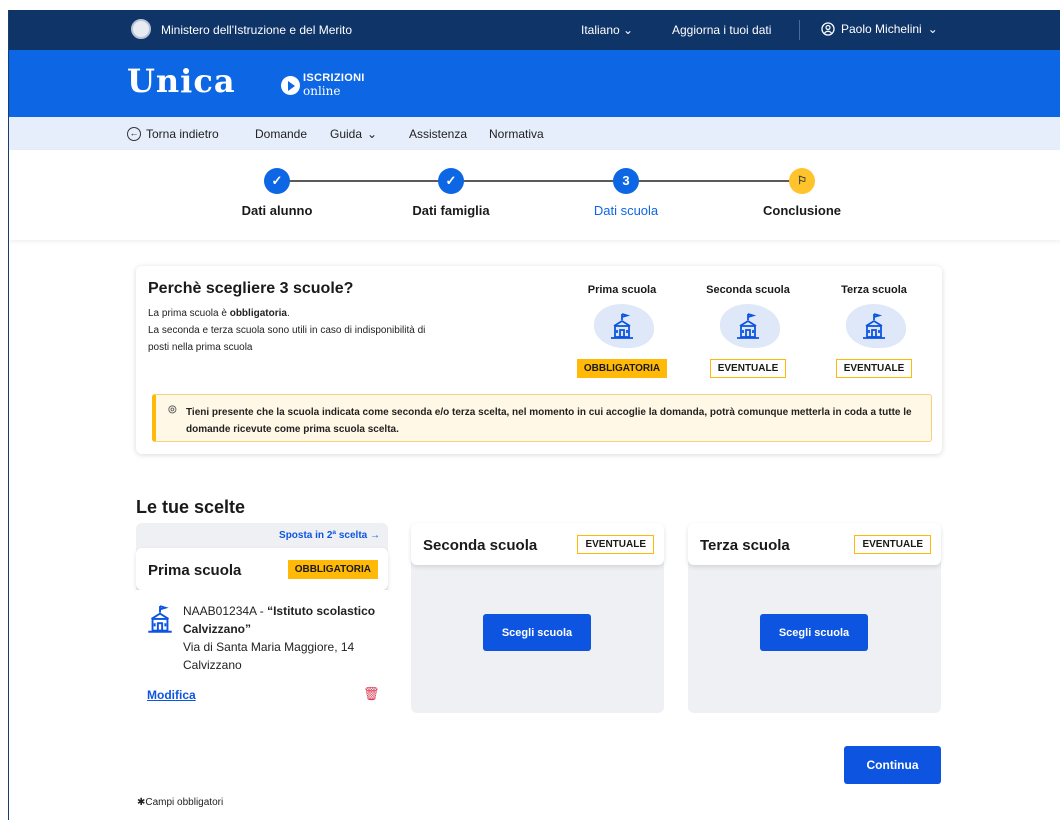  What do you see at coordinates (277, 210) in the screenshot?
I see `step-label-dati-alunno: Dati alunno` at bounding box center [277, 210].